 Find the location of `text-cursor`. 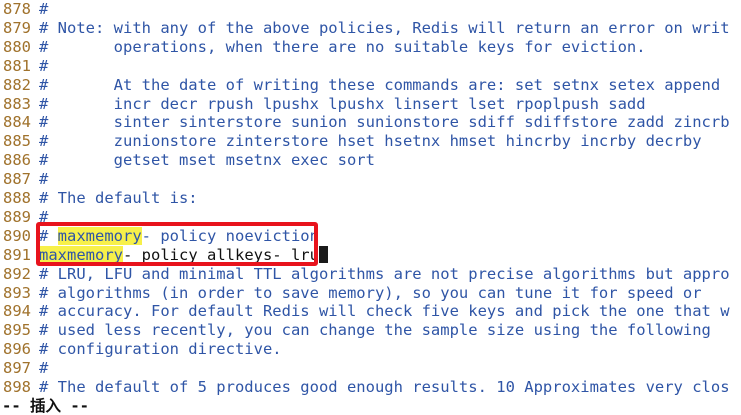

text-cursor is located at coordinates (323, 254).